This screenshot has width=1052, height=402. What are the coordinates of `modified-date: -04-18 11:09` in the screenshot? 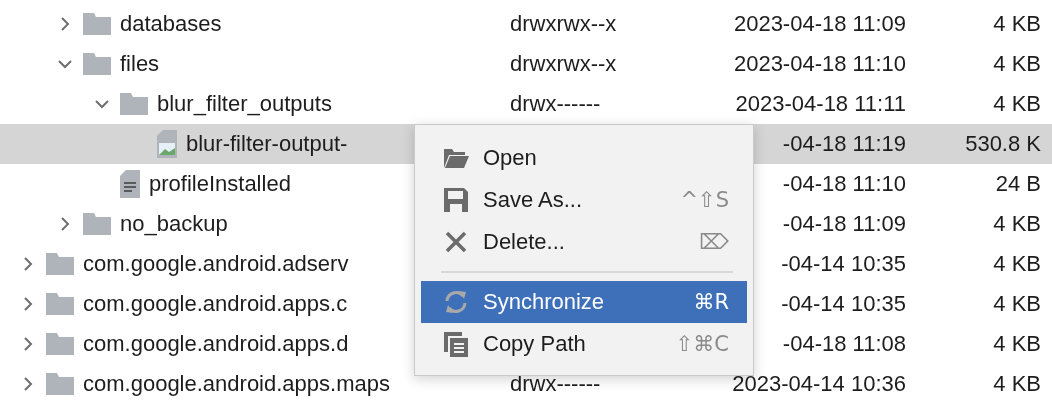 It's located at (844, 223).